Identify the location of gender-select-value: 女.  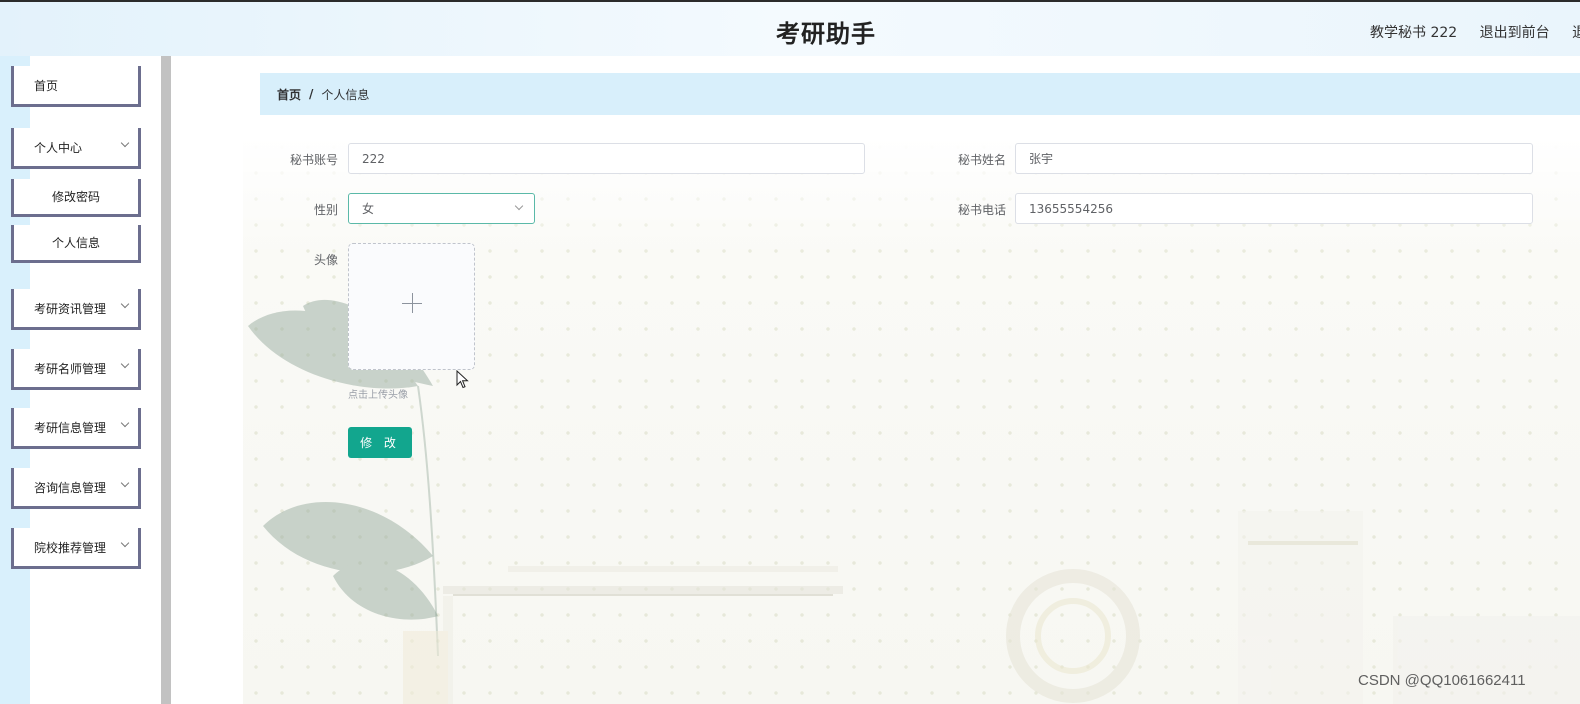
(368, 209).